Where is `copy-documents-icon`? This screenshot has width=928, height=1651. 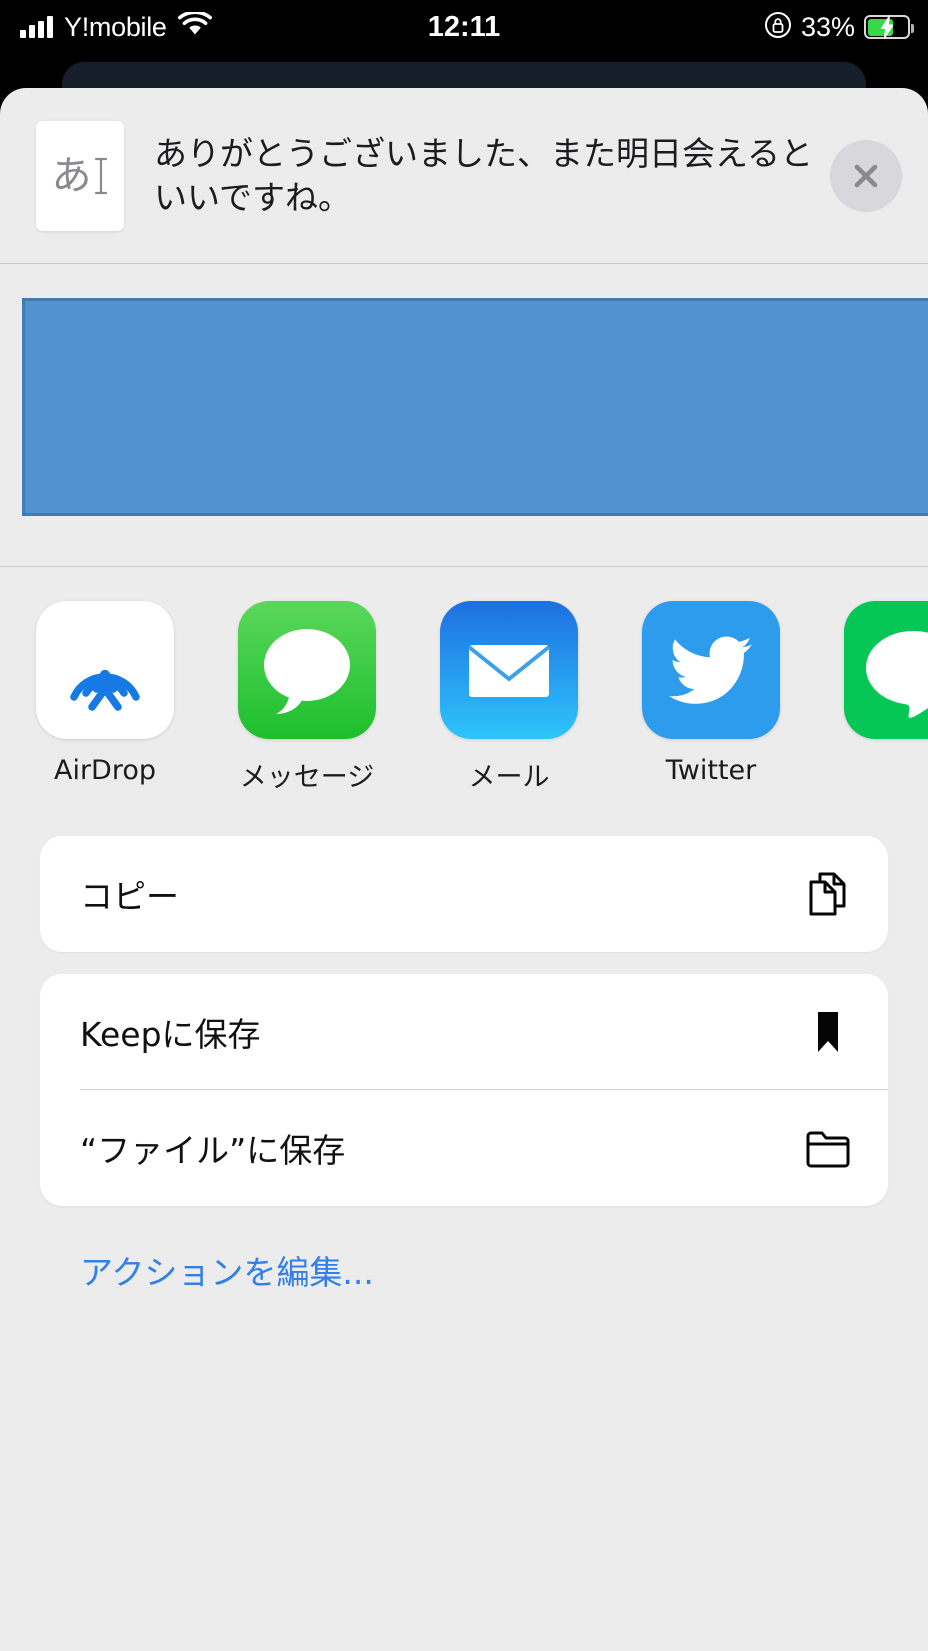 copy-documents-icon is located at coordinates (828, 894).